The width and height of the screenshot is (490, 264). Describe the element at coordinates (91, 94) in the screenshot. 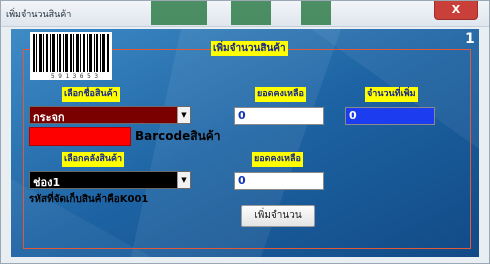

I see `product-label: เลือกชื่อสินค้า` at that location.